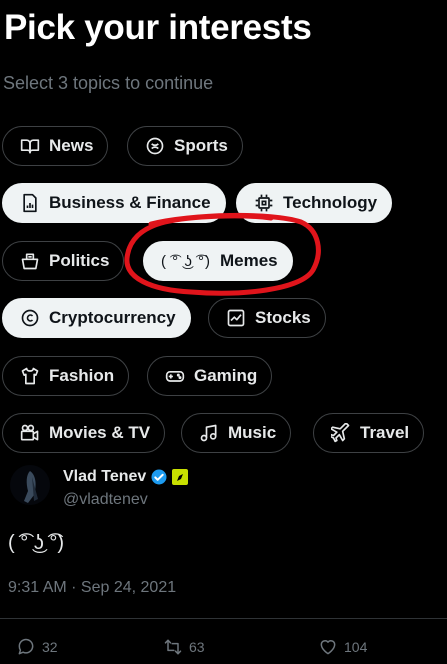 The width and height of the screenshot is (447, 664). I want to click on topic-label: Business & Finance, so click(130, 202).